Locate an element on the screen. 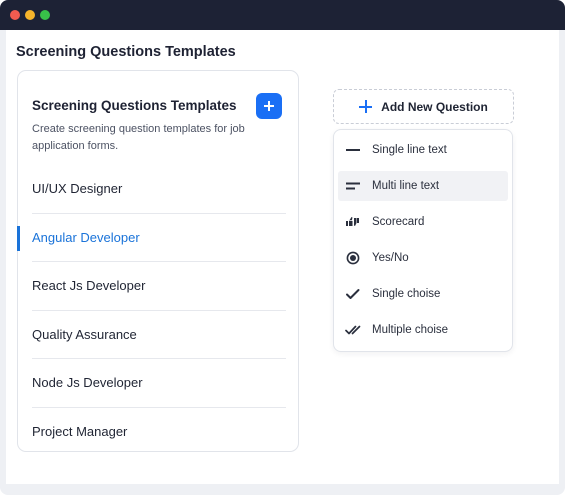 The width and height of the screenshot is (565, 495). menu-item-multiple-choise: Multiple choise is located at coordinates (423, 330).